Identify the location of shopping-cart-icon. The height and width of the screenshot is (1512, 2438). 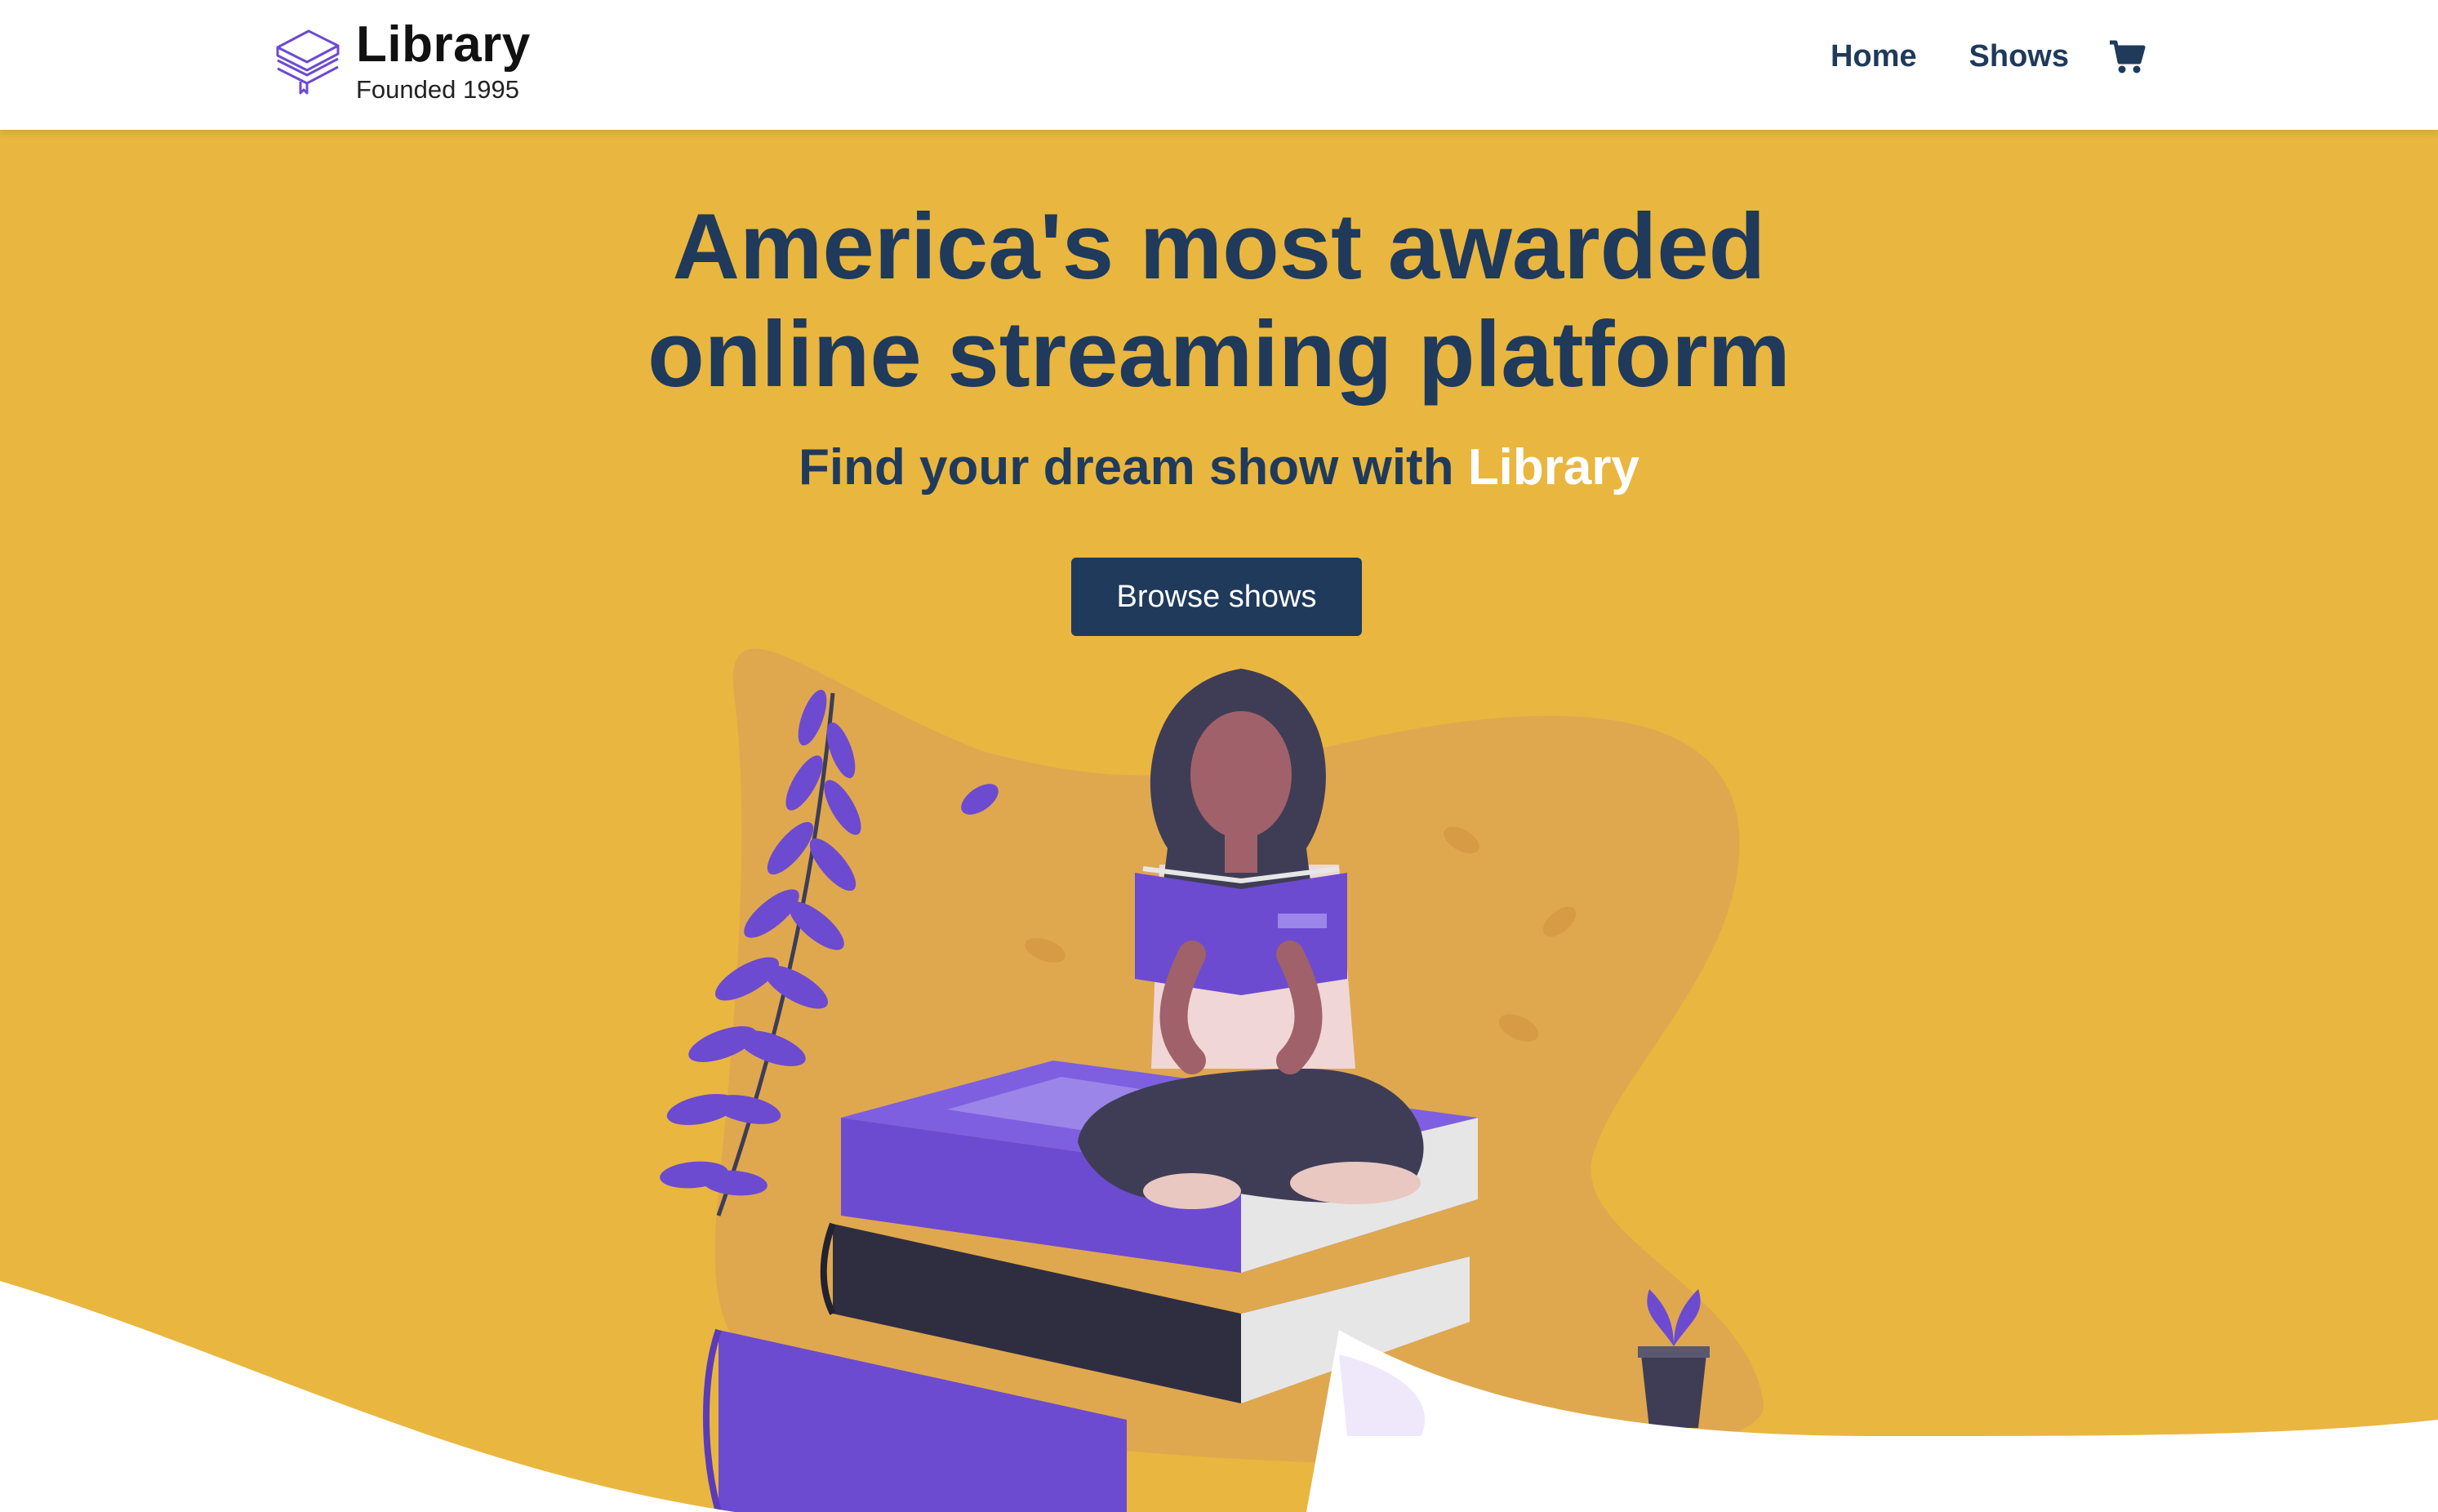
(2127, 56).